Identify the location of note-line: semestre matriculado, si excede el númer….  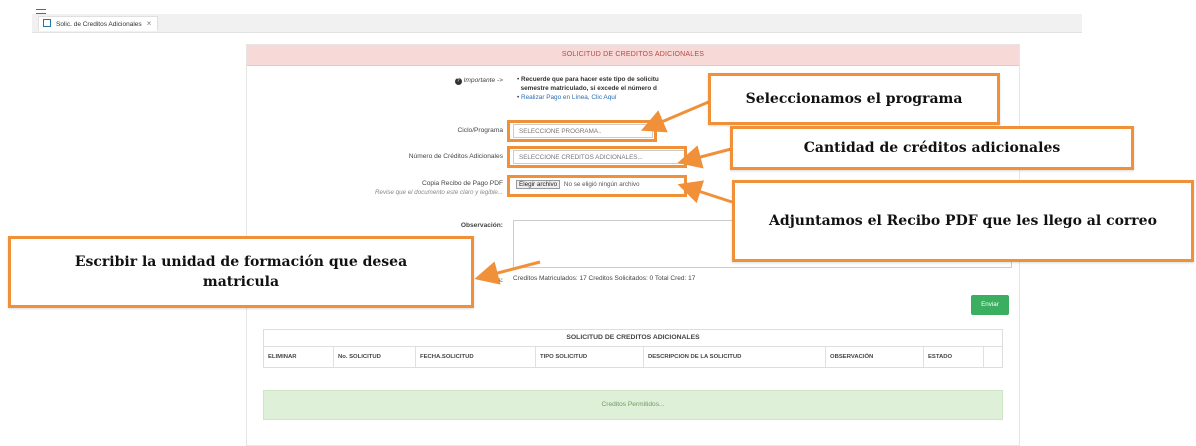
(588, 88).